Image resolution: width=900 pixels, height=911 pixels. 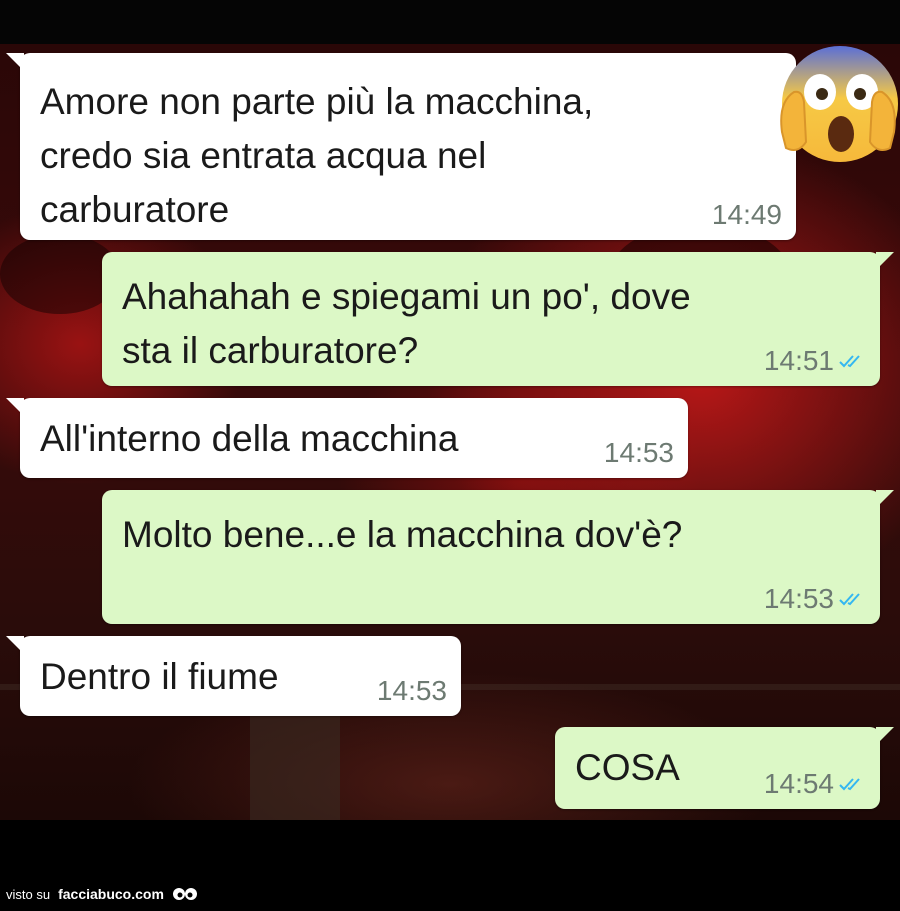 I want to click on message-bubble-incoming: All'interno della macchina 14:53, so click(x=347, y=438).